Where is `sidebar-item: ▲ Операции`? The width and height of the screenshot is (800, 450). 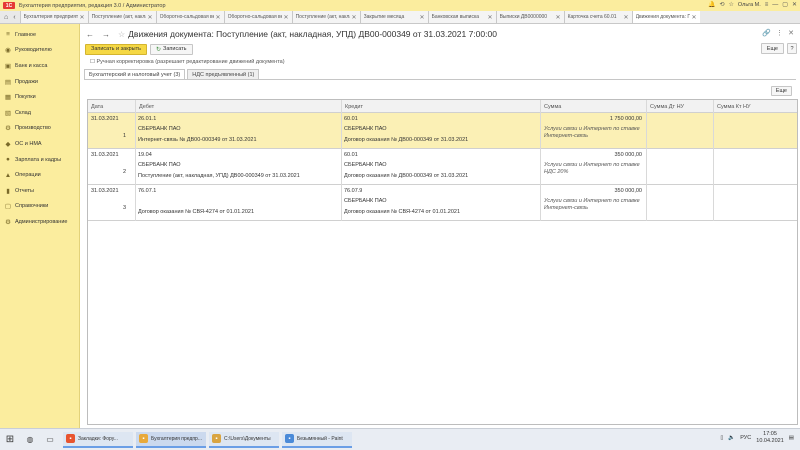
sidebar-item: ▲ Операции is located at coordinates (39, 175).